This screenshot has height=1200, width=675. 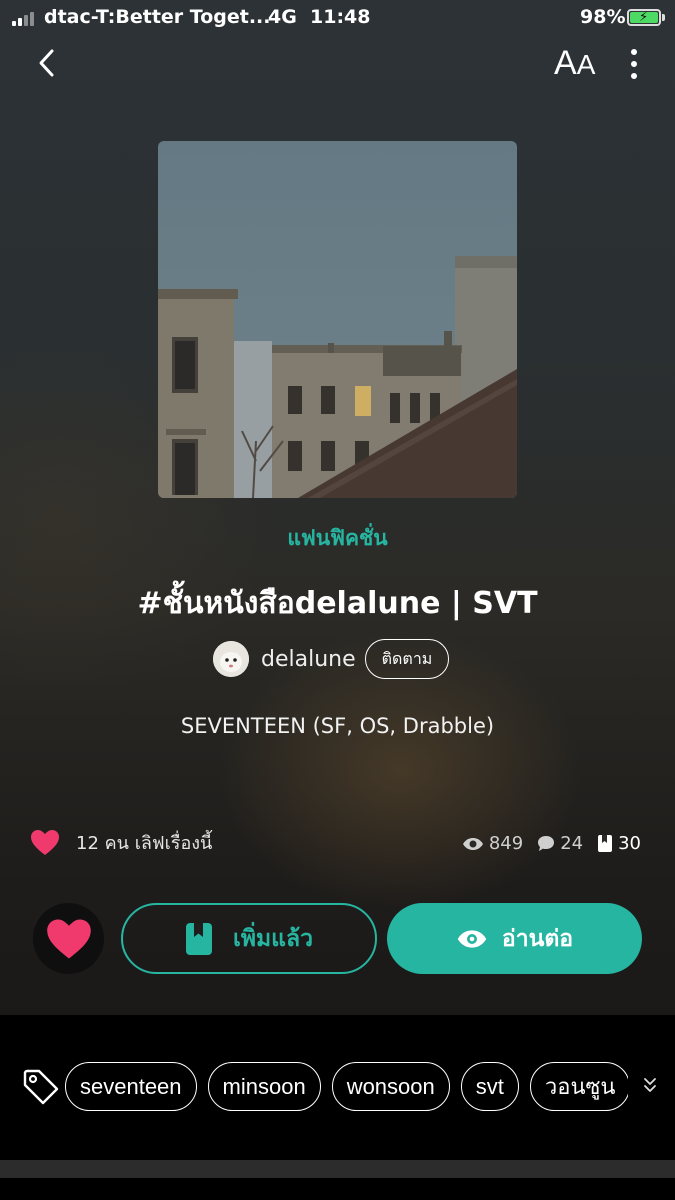 I want to click on battery-percentage: 98%, so click(x=603, y=17).